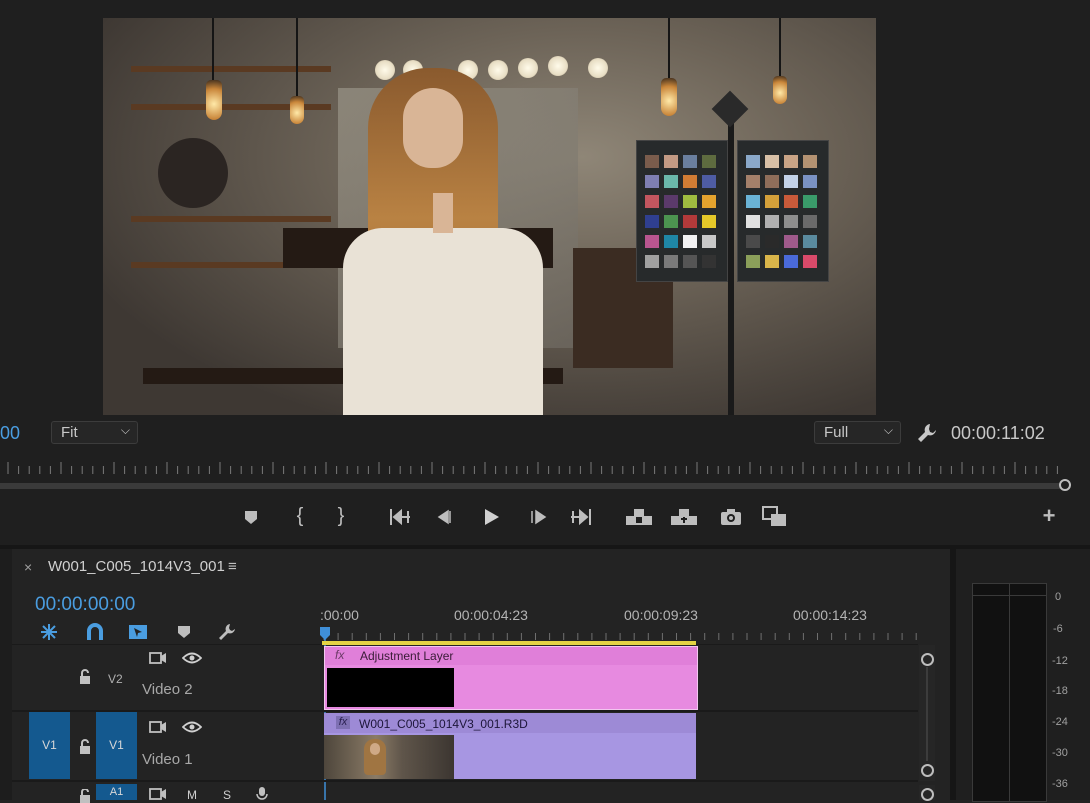 The image size is (1090, 803). Describe the element at coordinates (193, 173) in the screenshot. I see `film-camera` at that location.